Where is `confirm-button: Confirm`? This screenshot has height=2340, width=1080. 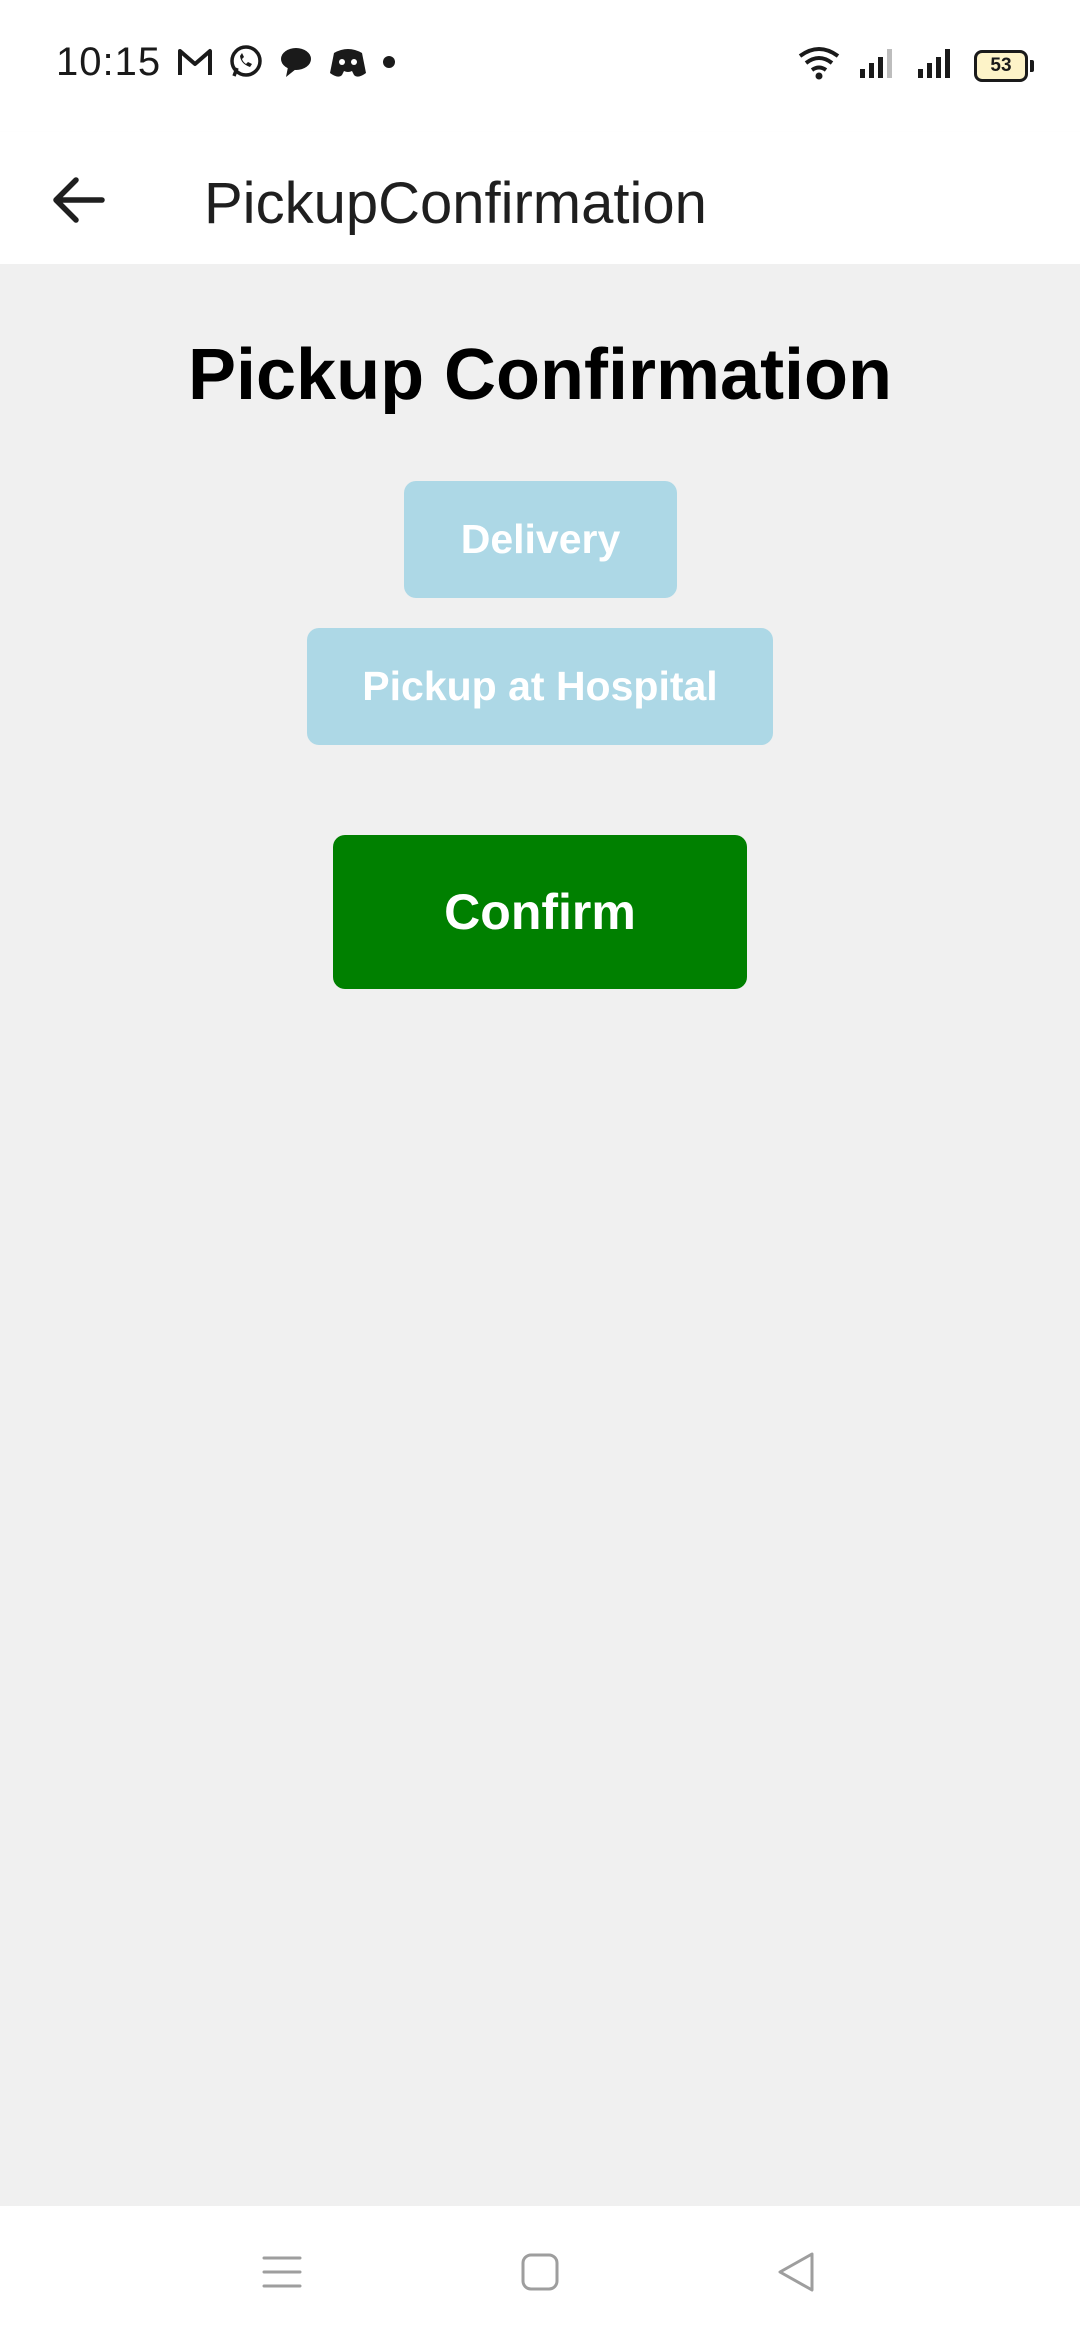
confirm-button: Confirm is located at coordinates (540, 912).